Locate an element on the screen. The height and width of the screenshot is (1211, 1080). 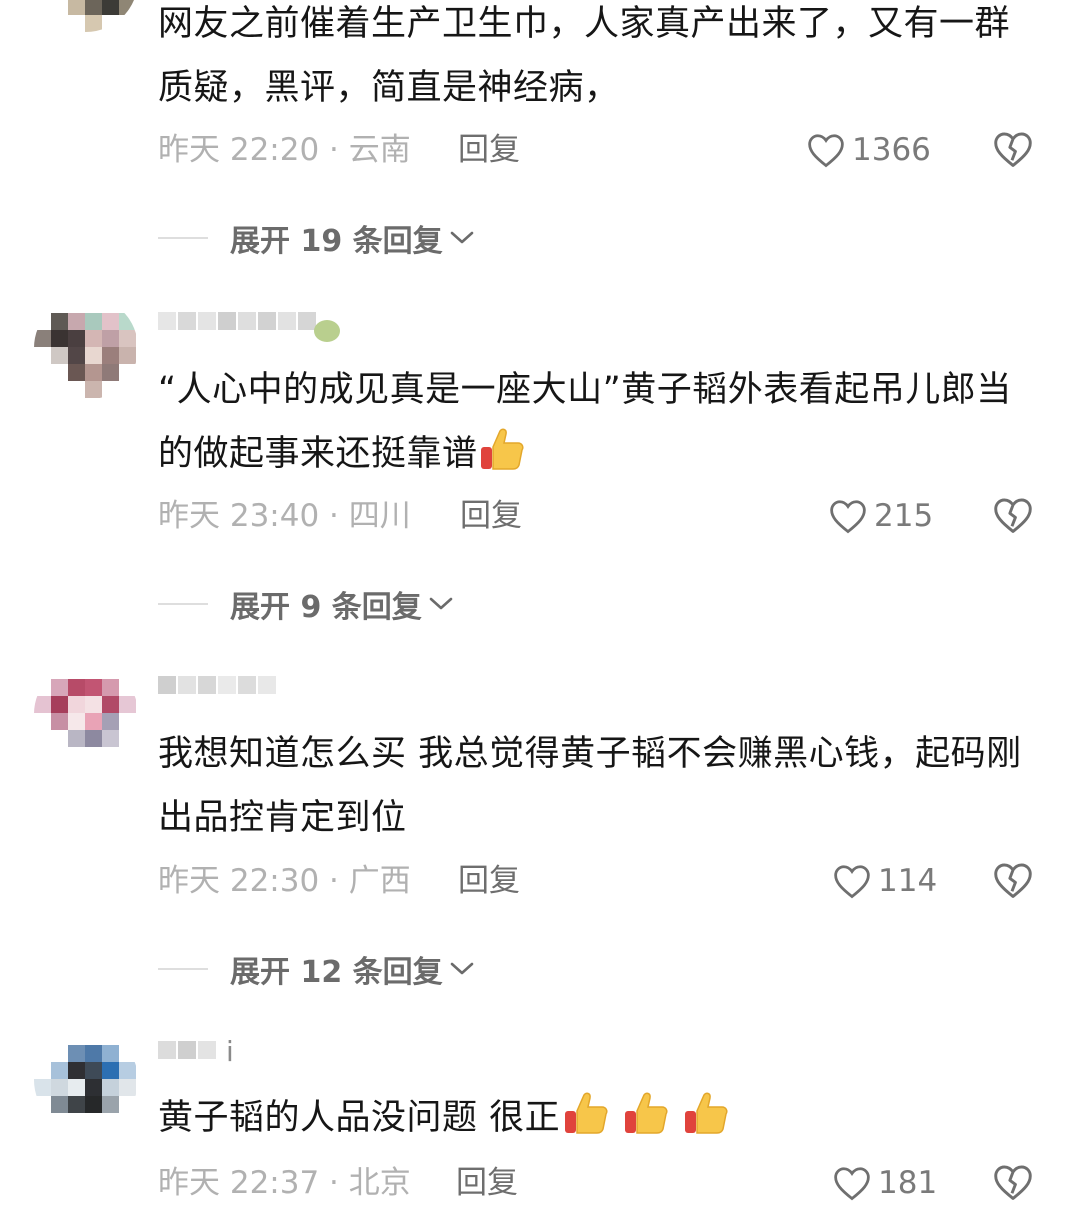
like-count: 181 is located at coordinates (908, 1183).